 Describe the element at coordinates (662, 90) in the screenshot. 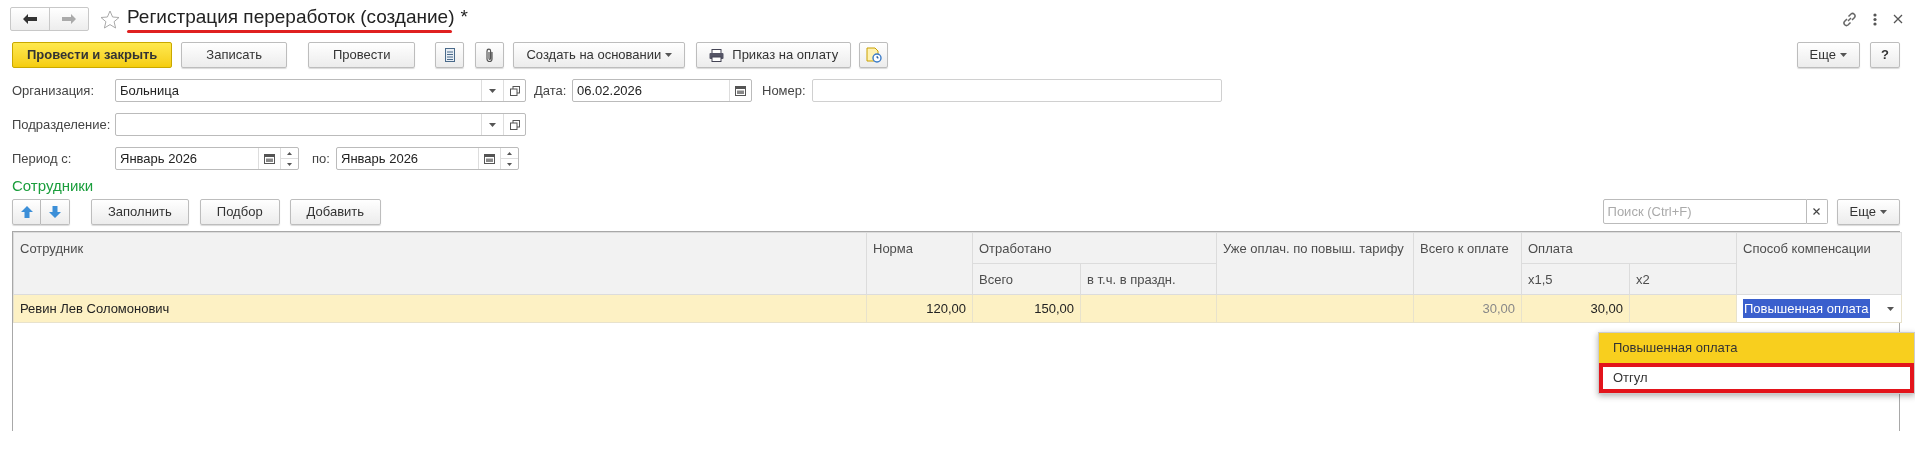

I see `date-field: 06.02.2026` at that location.